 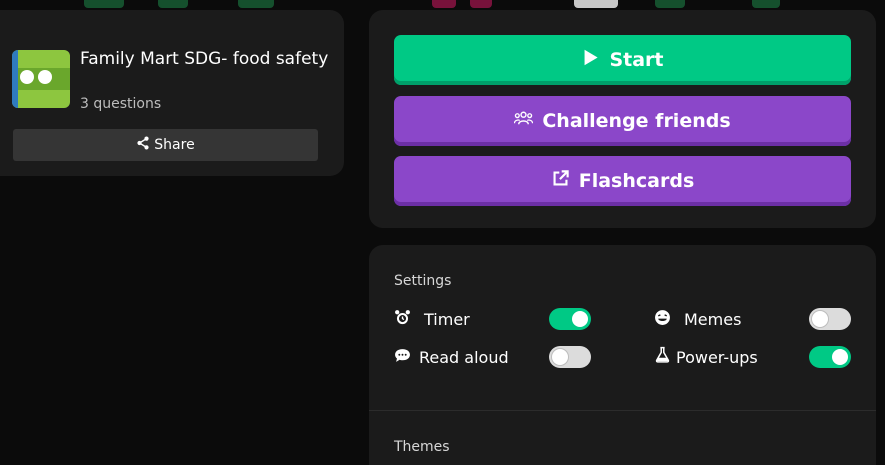 What do you see at coordinates (402, 317) in the screenshot?
I see `alarm-clock-icon` at bounding box center [402, 317].